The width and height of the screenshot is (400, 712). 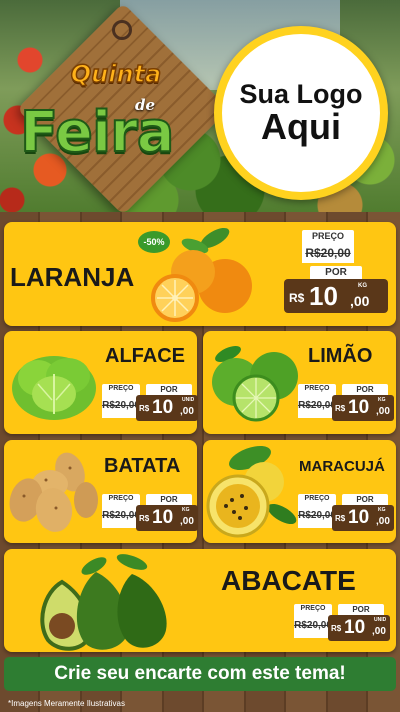 I want to click on logo-text-line2: Aqui, so click(x=301, y=127).